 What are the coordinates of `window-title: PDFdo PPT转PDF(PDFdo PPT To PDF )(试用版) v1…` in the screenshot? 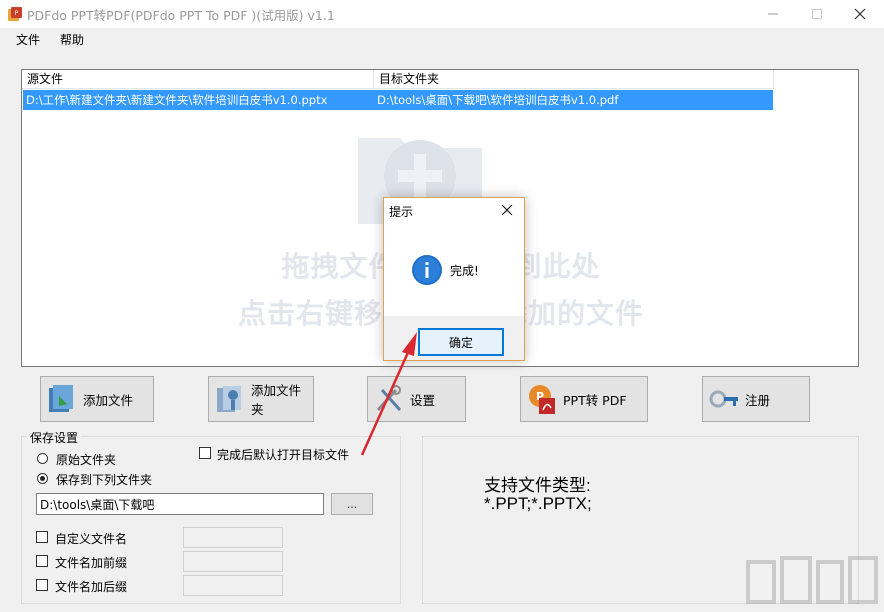 It's located at (181, 15).